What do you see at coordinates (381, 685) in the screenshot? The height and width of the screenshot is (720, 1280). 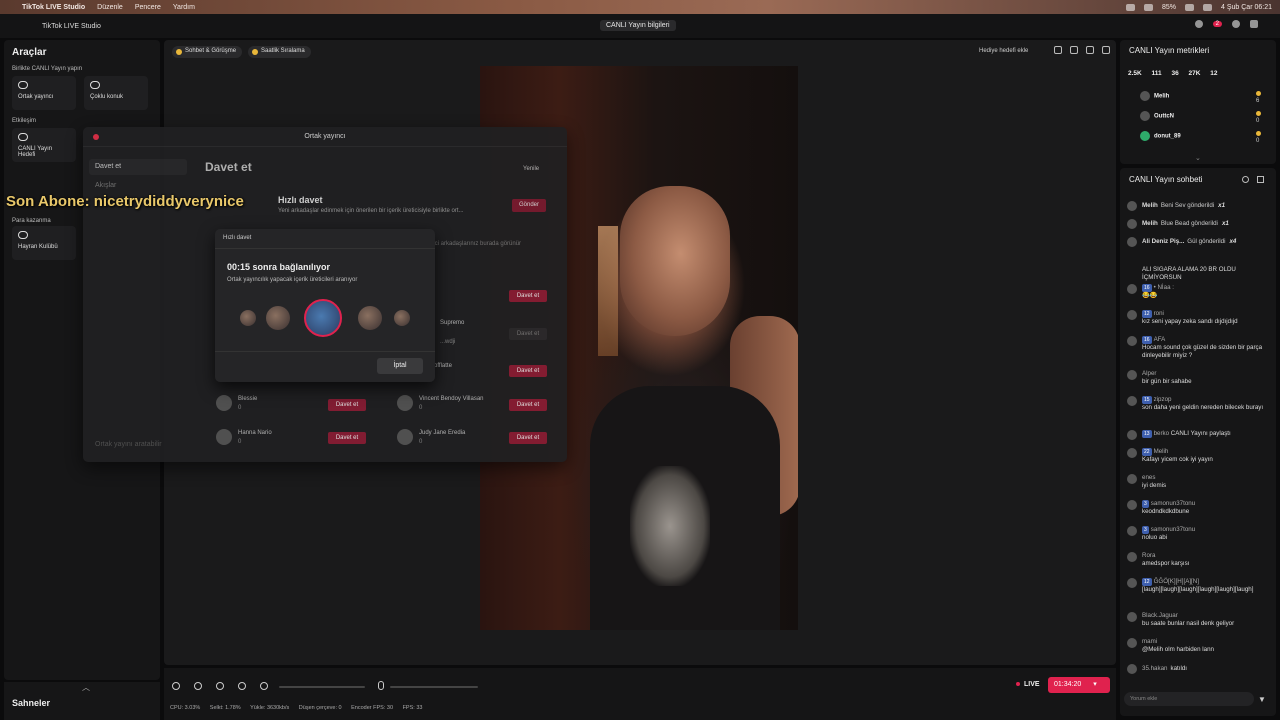 I see `mic-icon` at bounding box center [381, 685].